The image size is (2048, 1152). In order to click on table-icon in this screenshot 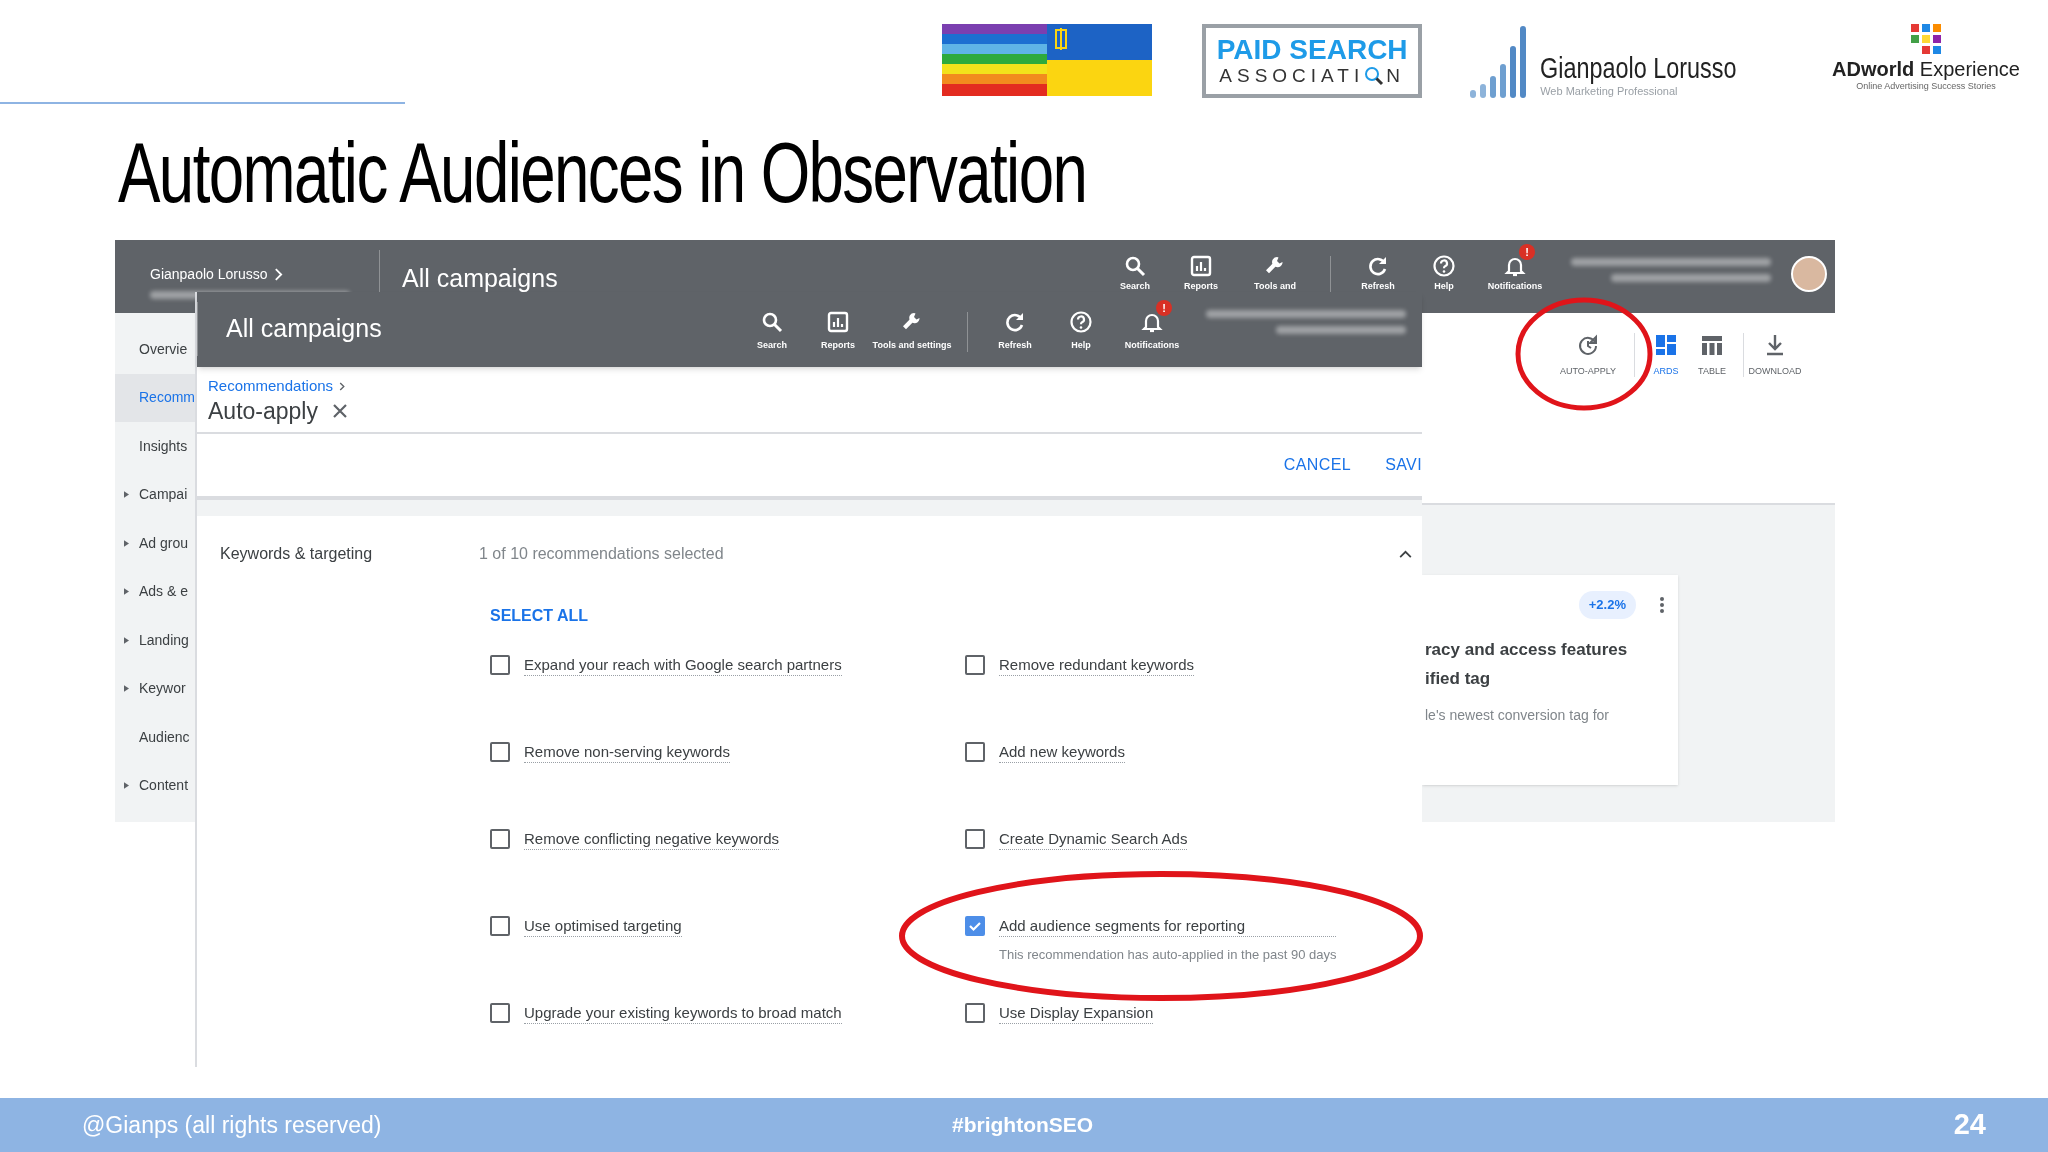, I will do `click(1712, 345)`.